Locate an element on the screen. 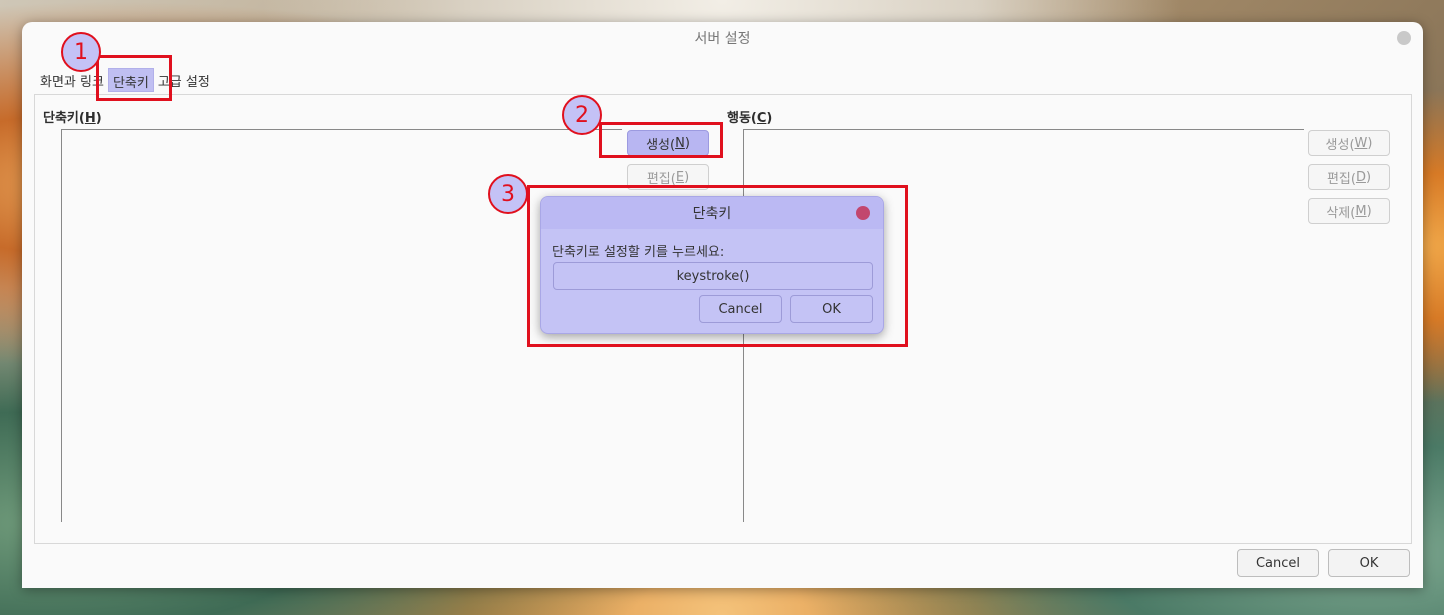  window-titlebar: 서버 설정 is located at coordinates (722, 38).